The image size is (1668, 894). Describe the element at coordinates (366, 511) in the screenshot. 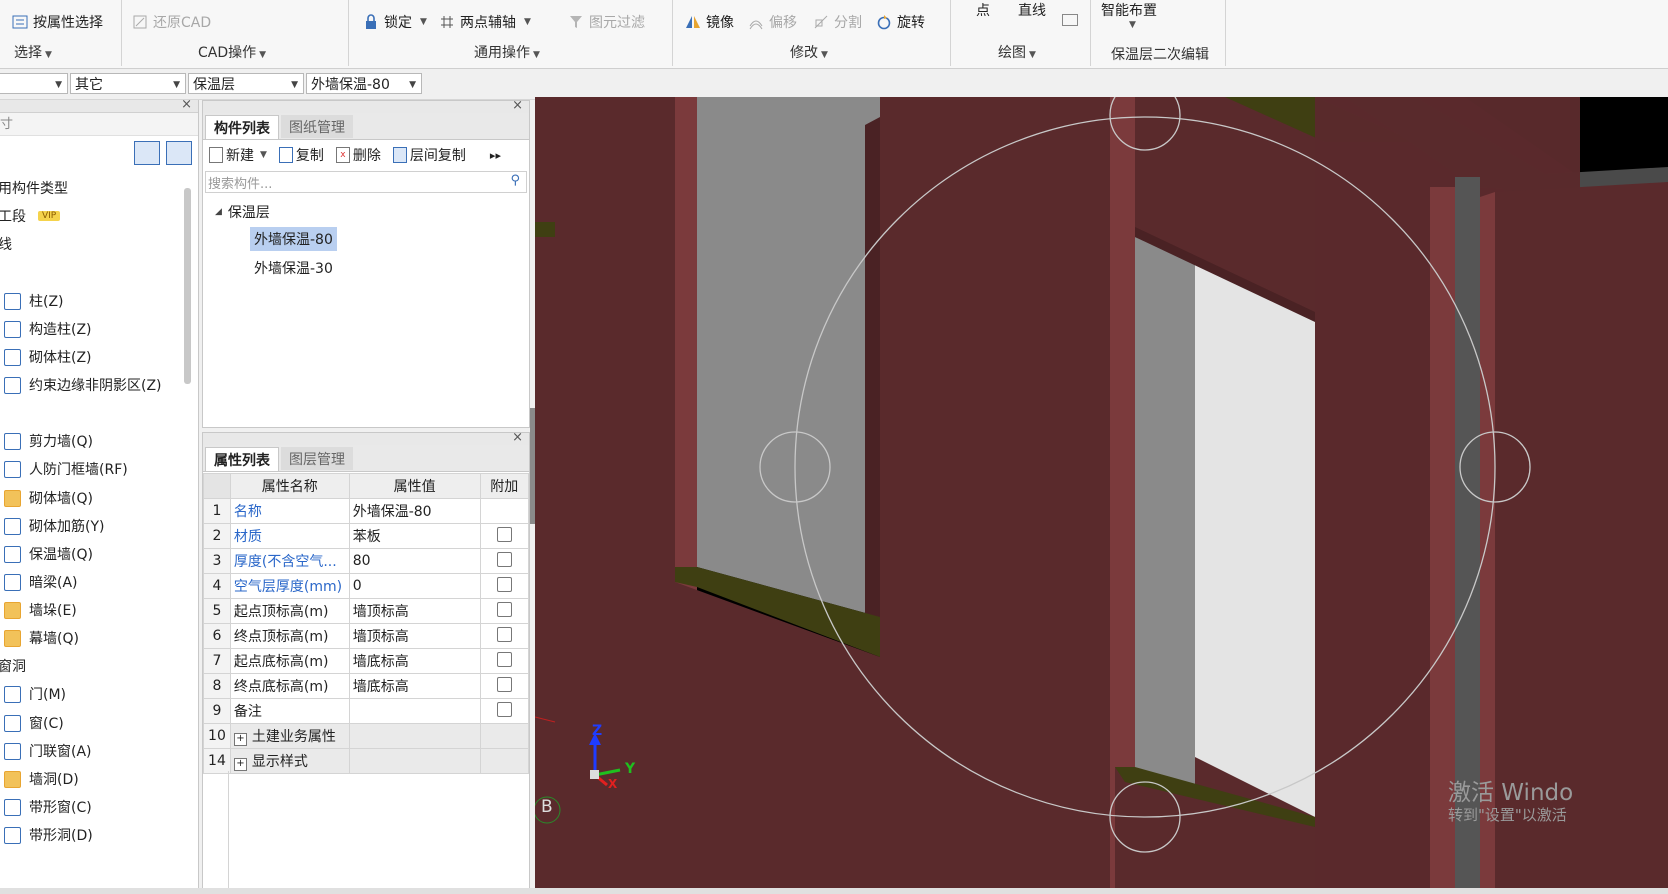

I see `table-row: 1 名称 外墙保温-80` at that location.